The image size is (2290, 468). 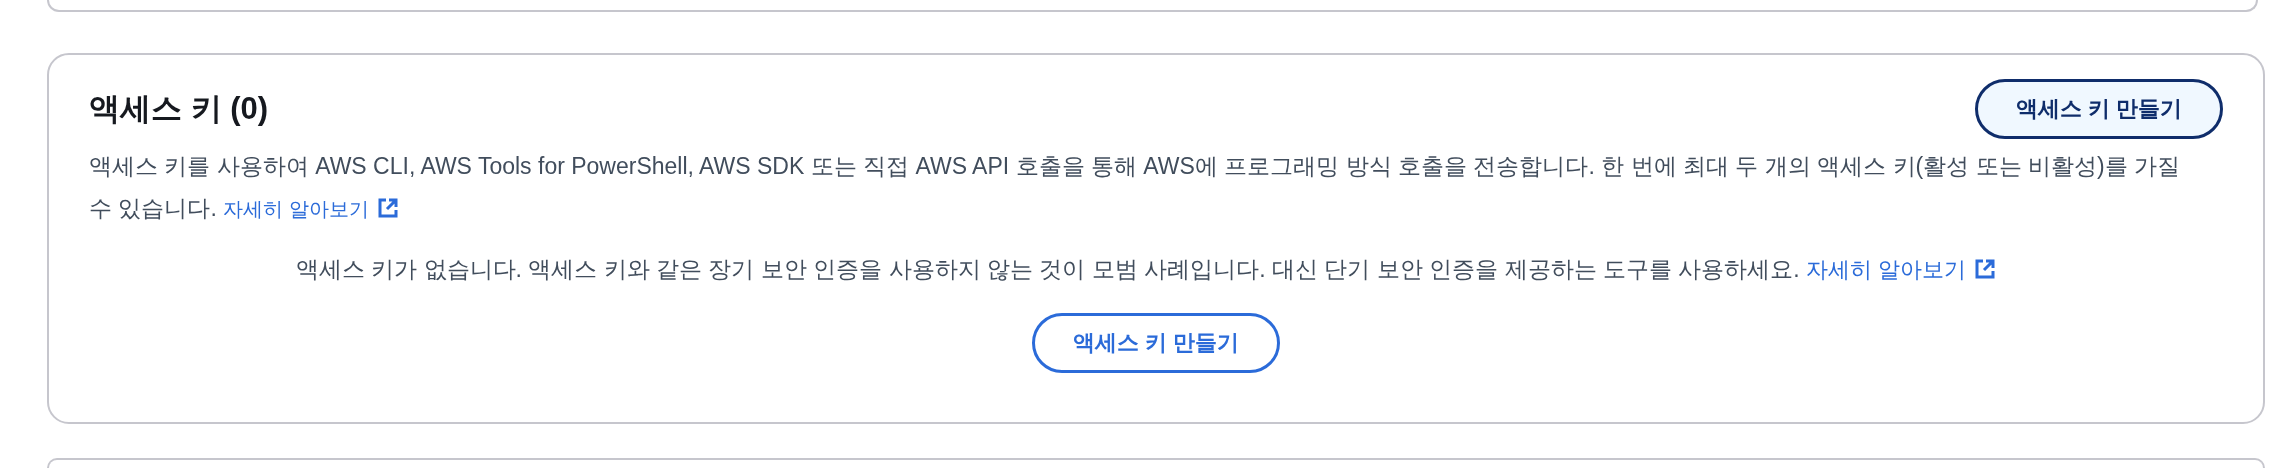 What do you see at coordinates (1156, 269) in the screenshot?
I see `empty-state-message: 액세스 키가 없습니다. 액세스 키와 같은 장기 보안 인증을 사용하지 않는 것이 모범 사례입니다. 대신 단기 보안 인증을 제공하는 도구를 사용하세요. 자세히 알아보기` at bounding box center [1156, 269].